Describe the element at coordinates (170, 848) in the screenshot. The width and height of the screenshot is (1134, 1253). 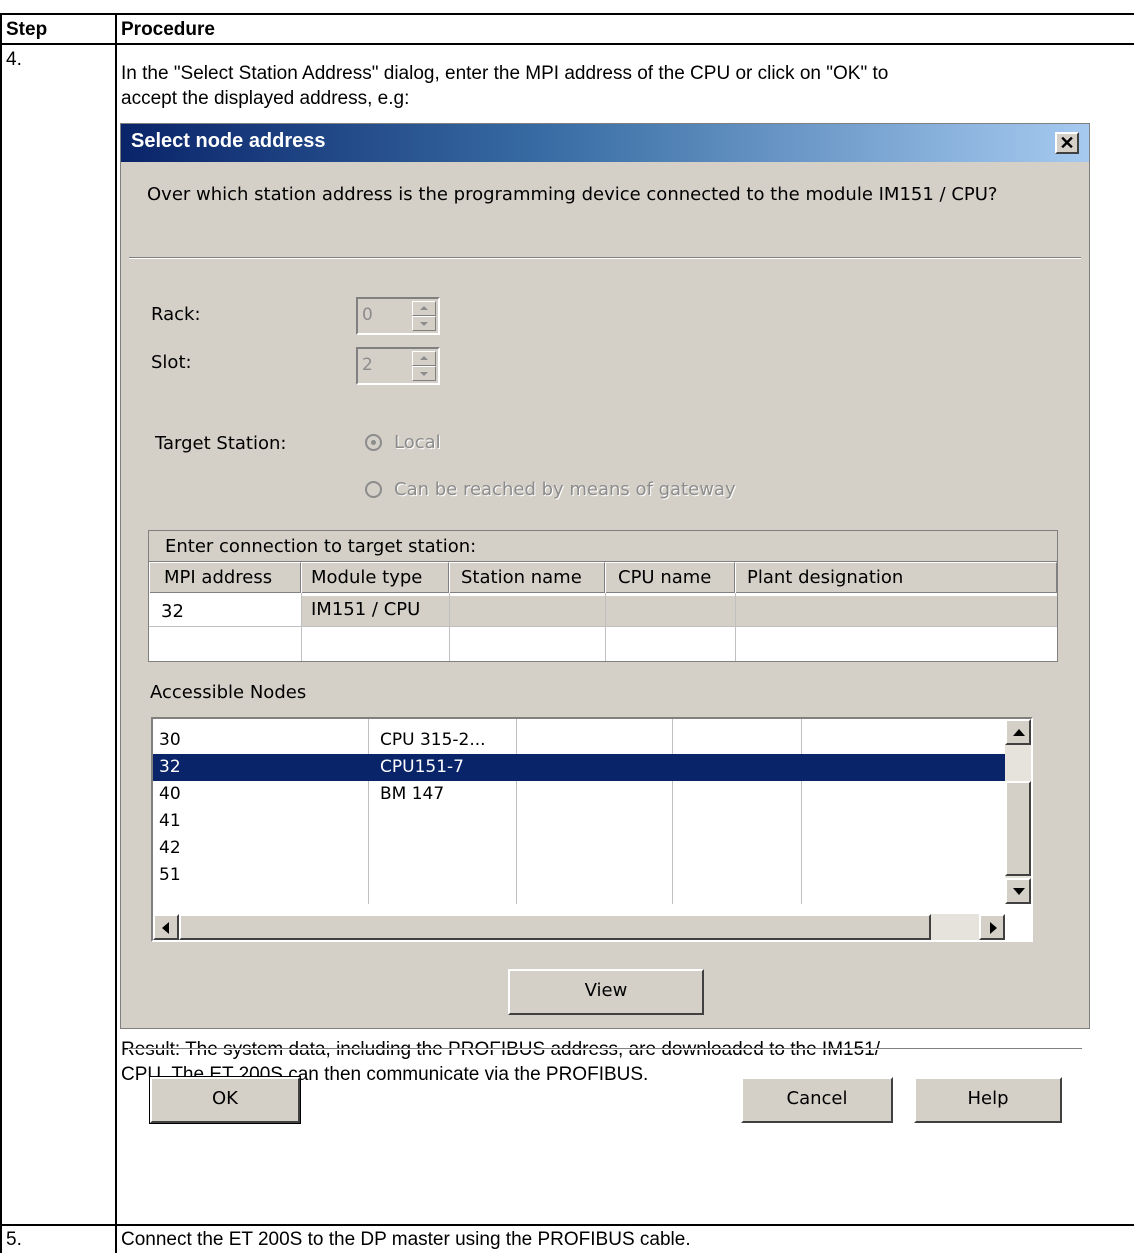
I see `list-item-address: 42` at that location.